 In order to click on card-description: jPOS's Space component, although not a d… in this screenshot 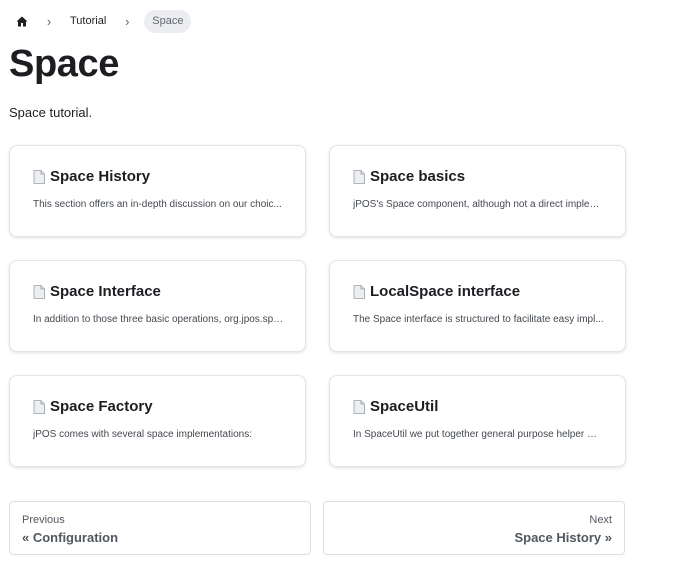, I will do `click(479, 204)`.